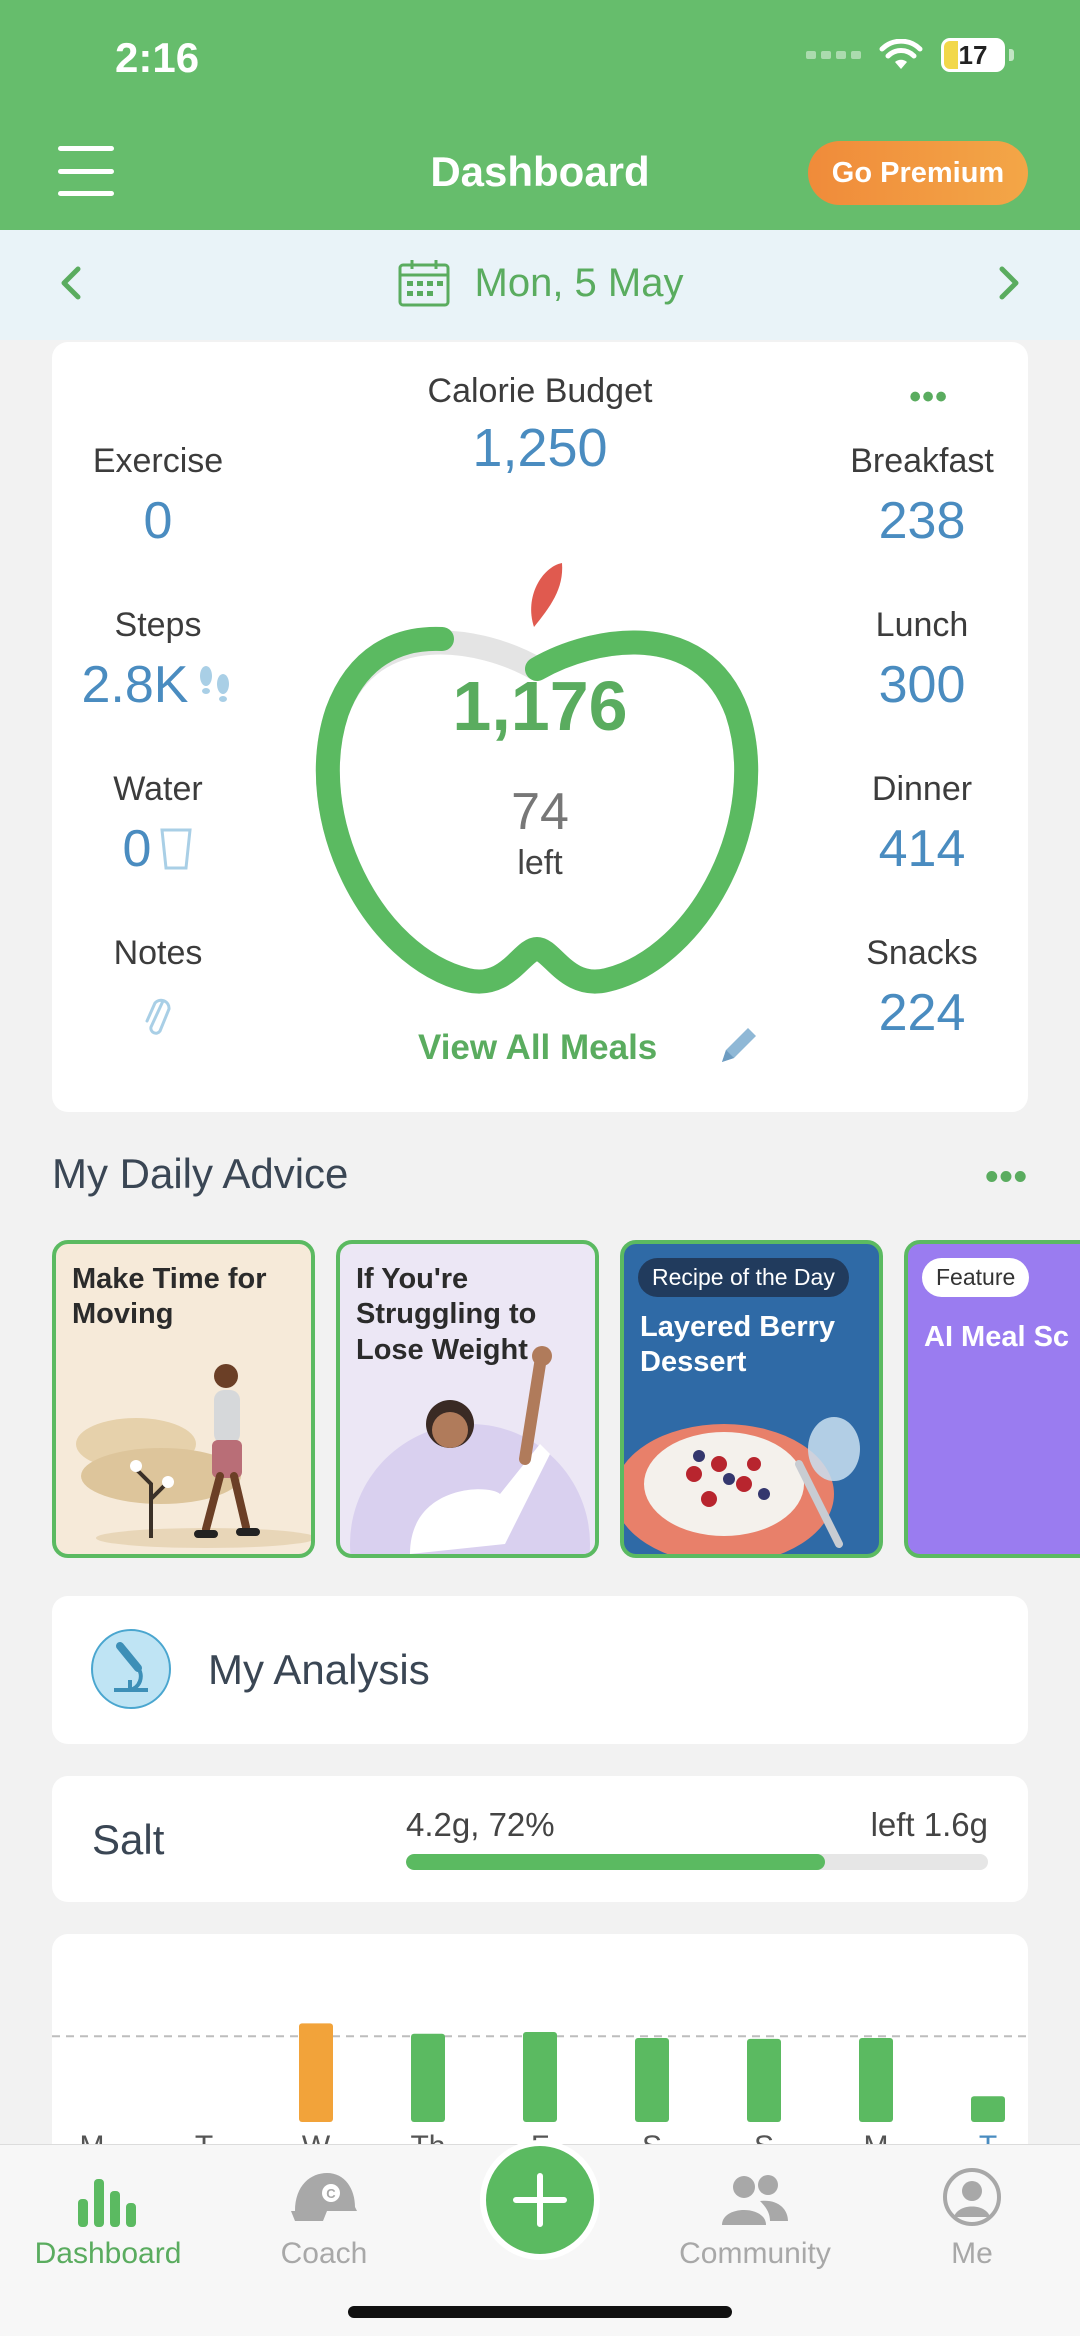 The image size is (1080, 2336). Describe the element at coordinates (922, 461) in the screenshot. I see `breakfast-label: Breakfast` at that location.